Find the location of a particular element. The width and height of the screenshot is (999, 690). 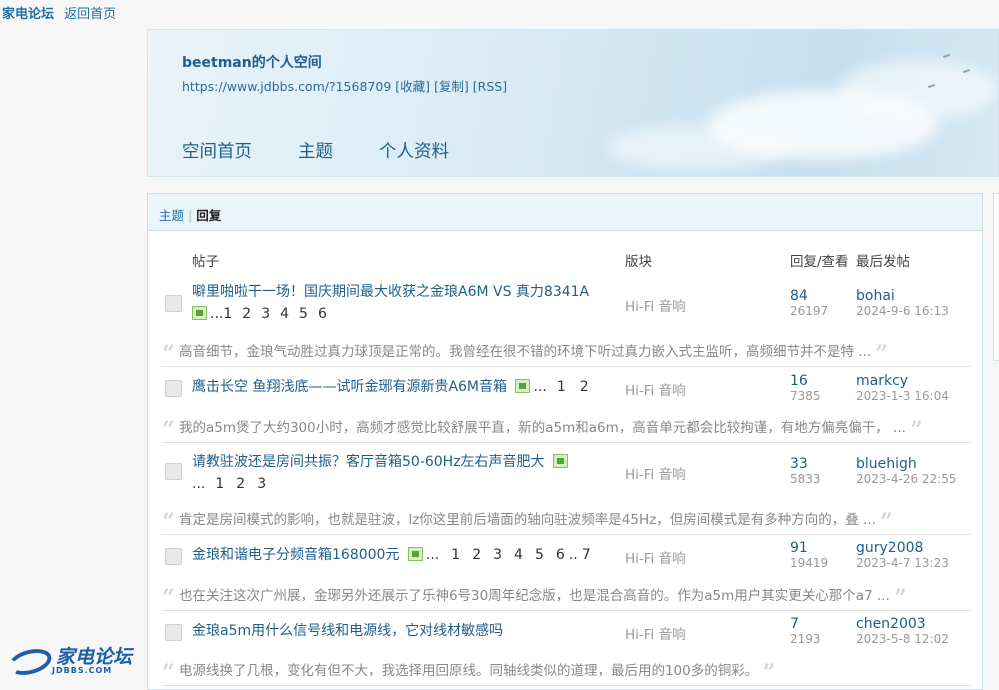

last-post-time: 2023-4-26 22:55 is located at coordinates (906, 479).